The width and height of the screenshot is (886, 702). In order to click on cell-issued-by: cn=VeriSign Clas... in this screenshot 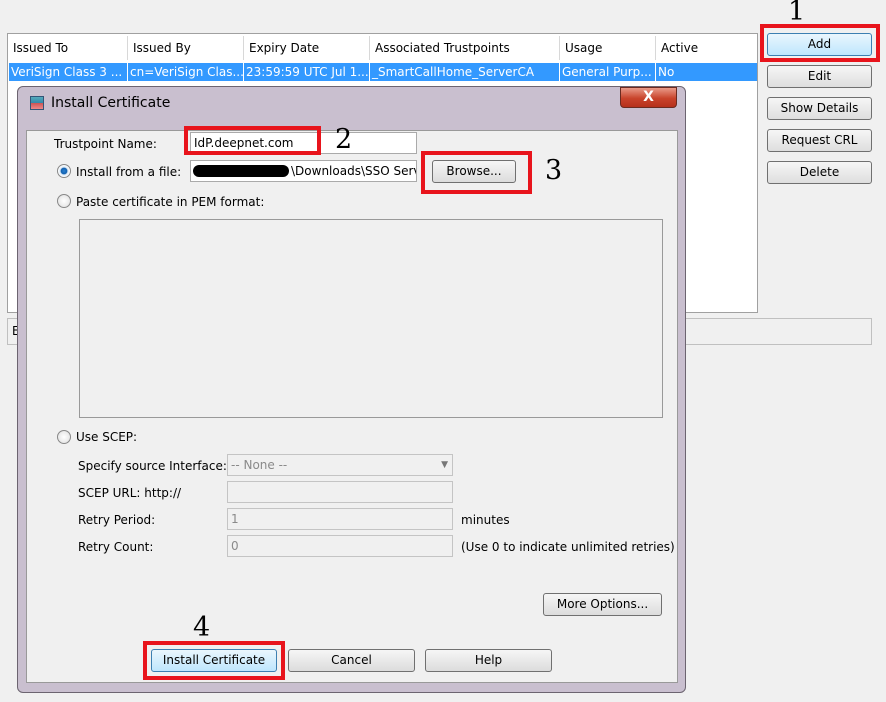, I will do `click(187, 72)`.